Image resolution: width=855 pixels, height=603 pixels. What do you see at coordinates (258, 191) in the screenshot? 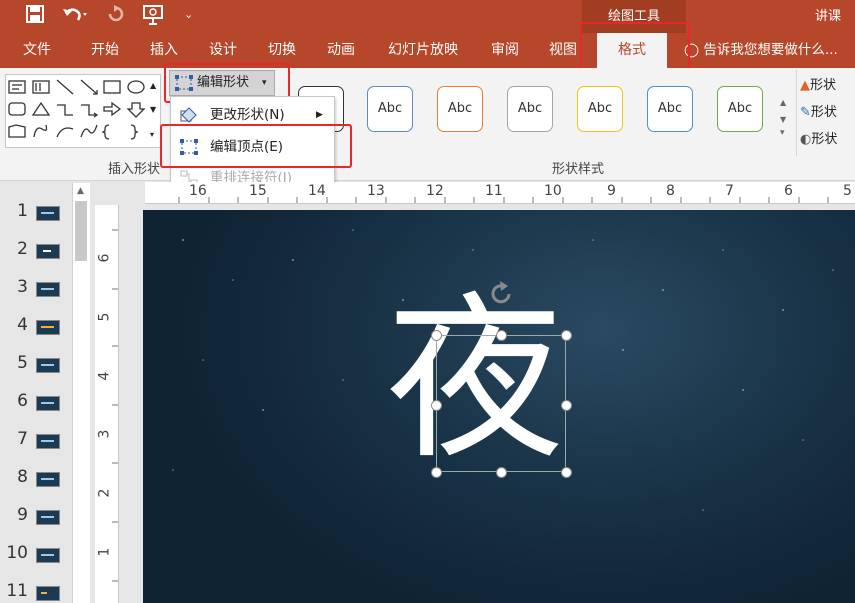
I see `ruler-label: 15` at bounding box center [258, 191].